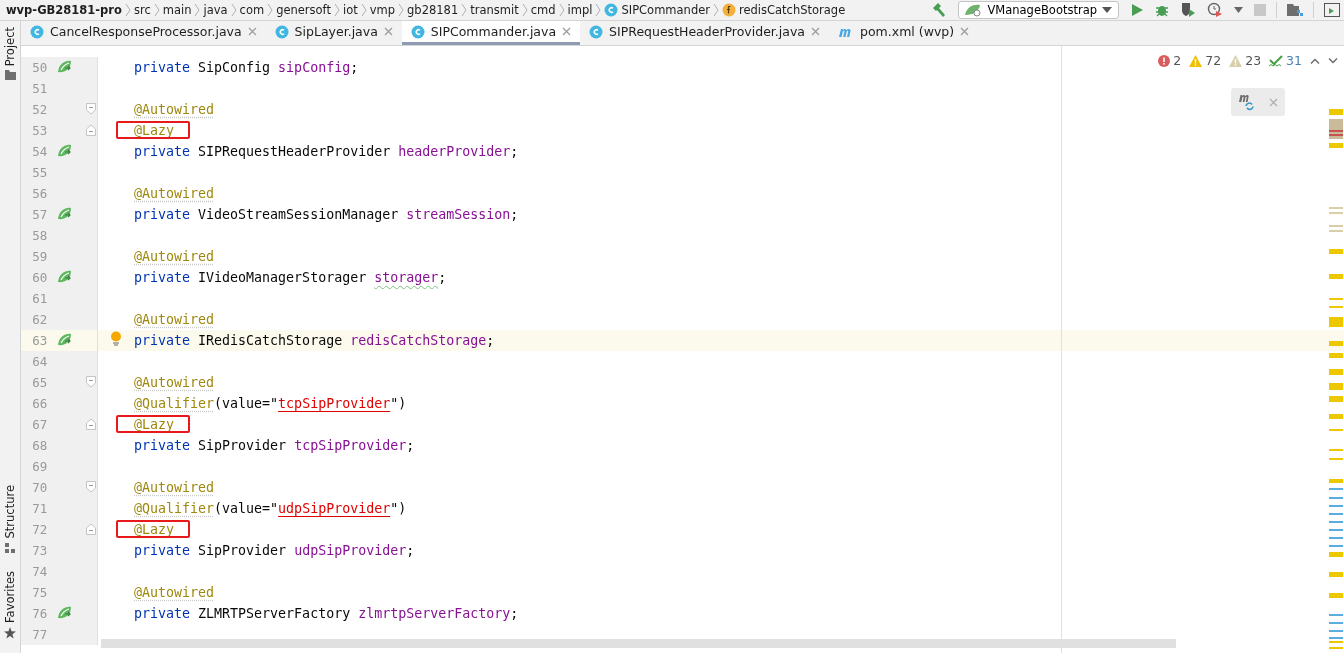  Describe the element at coordinates (39, 466) in the screenshot. I see `line-number: 69` at that location.